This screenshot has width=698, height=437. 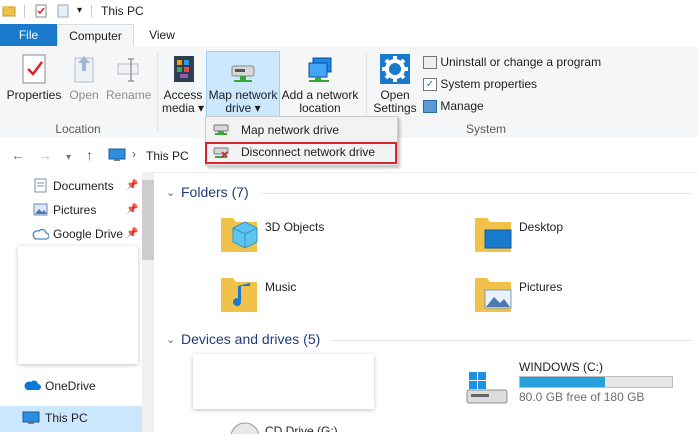 What do you see at coordinates (489, 84) in the screenshot?
I see `system-properties-label: System properties` at bounding box center [489, 84].